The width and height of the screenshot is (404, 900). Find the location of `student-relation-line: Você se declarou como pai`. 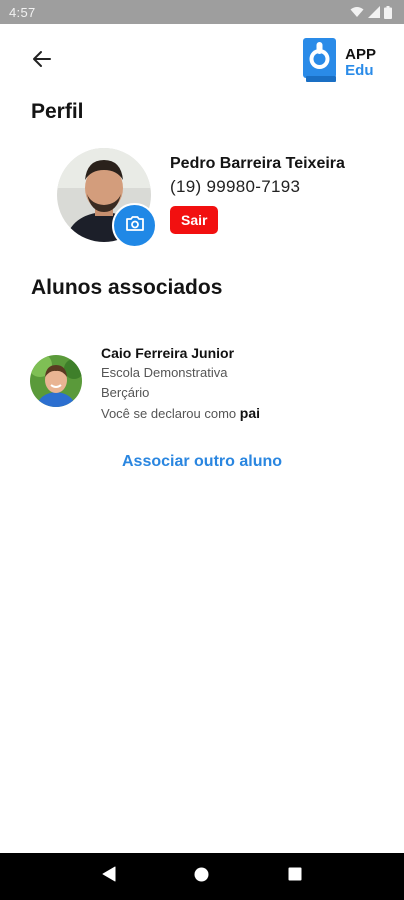

student-relation-line: Você se declarou como pai is located at coordinates (180, 413).